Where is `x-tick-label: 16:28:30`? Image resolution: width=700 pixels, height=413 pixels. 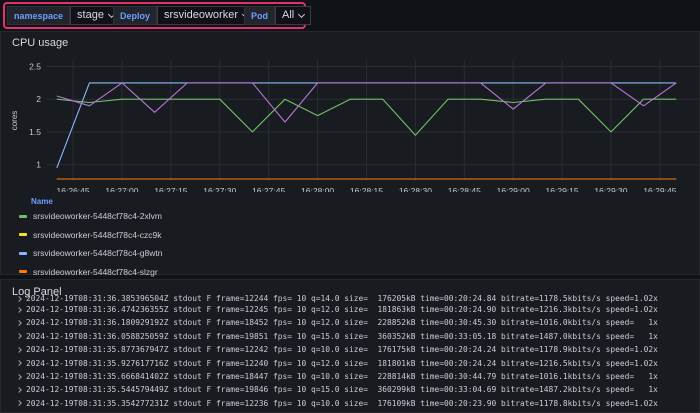 x-tick-label: 16:28:30 is located at coordinates (415, 189).